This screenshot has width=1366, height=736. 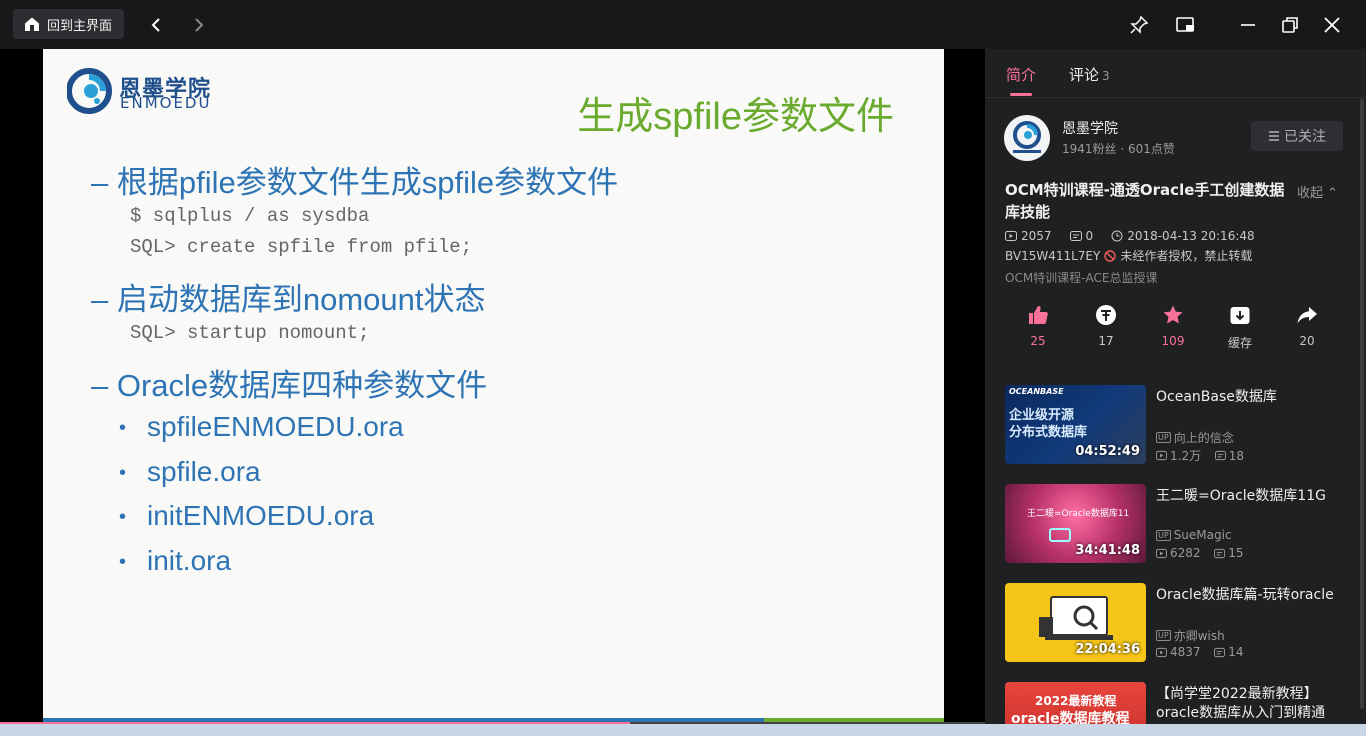 What do you see at coordinates (1199, 652) in the screenshot?
I see `recommendation-stats: 4837 14` at bounding box center [1199, 652].